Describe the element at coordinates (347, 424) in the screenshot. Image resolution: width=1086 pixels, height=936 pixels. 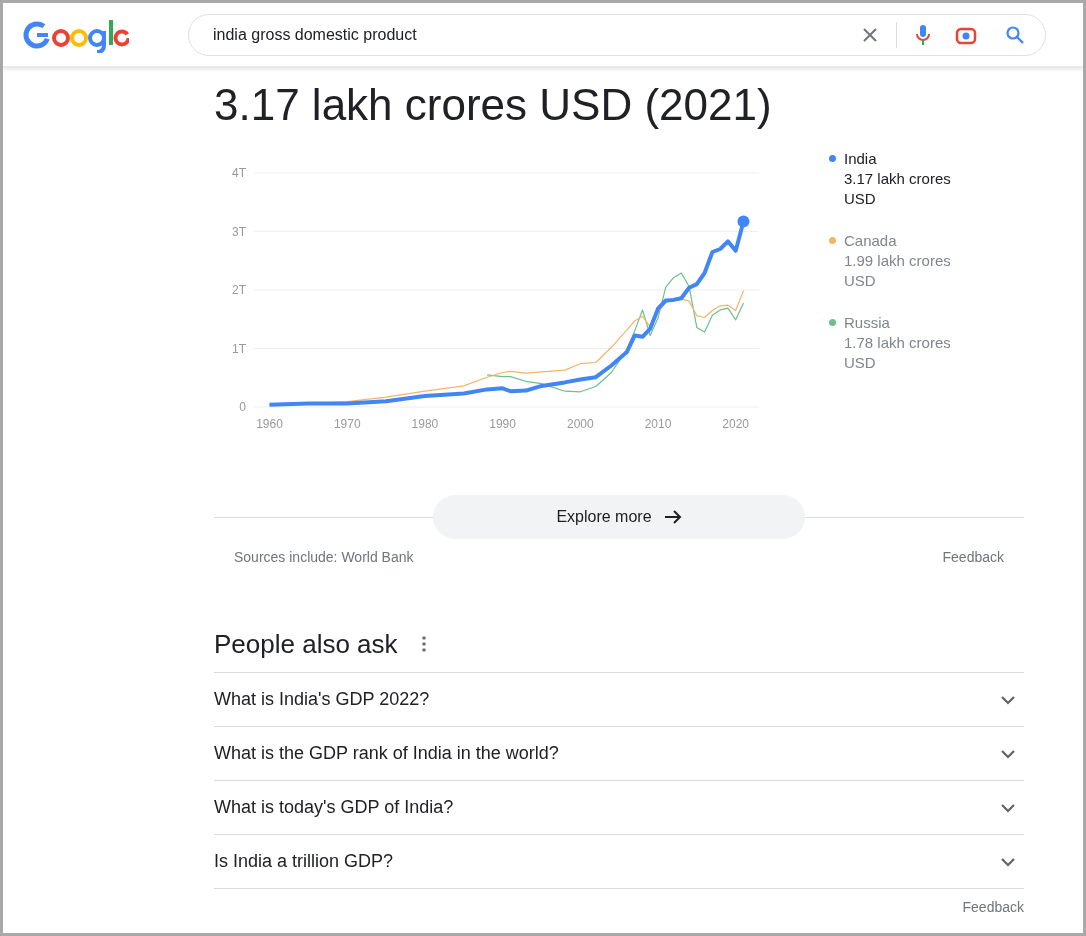
I see `x-tick-label: 1970` at that location.